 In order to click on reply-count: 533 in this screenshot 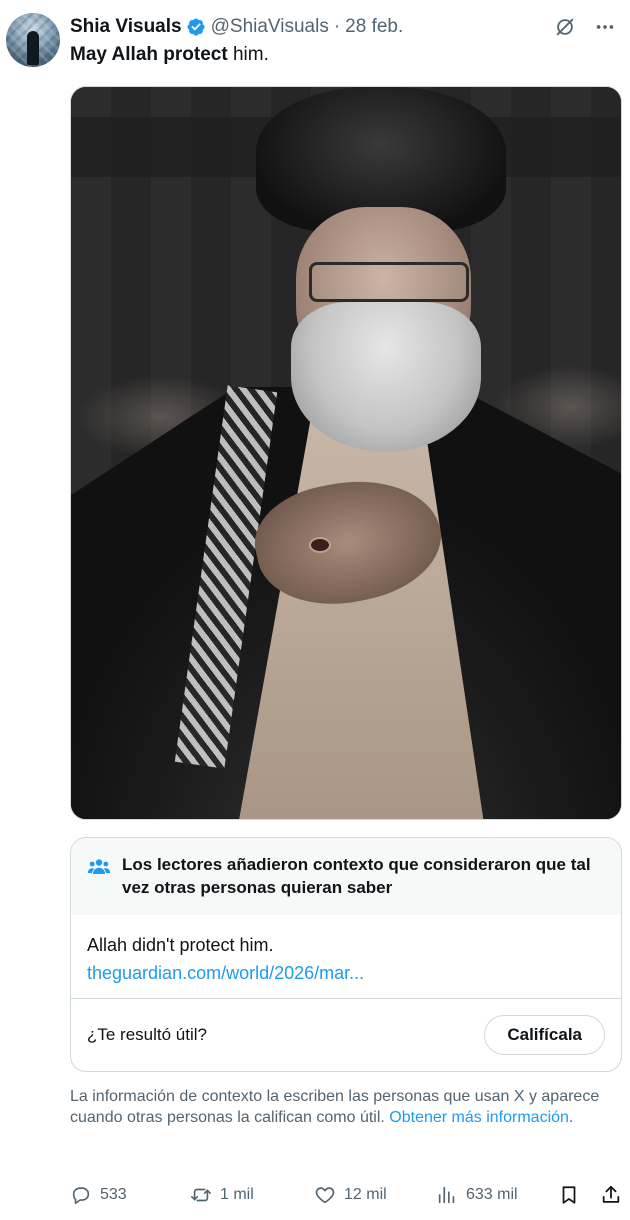, I will do `click(113, 1194)`.